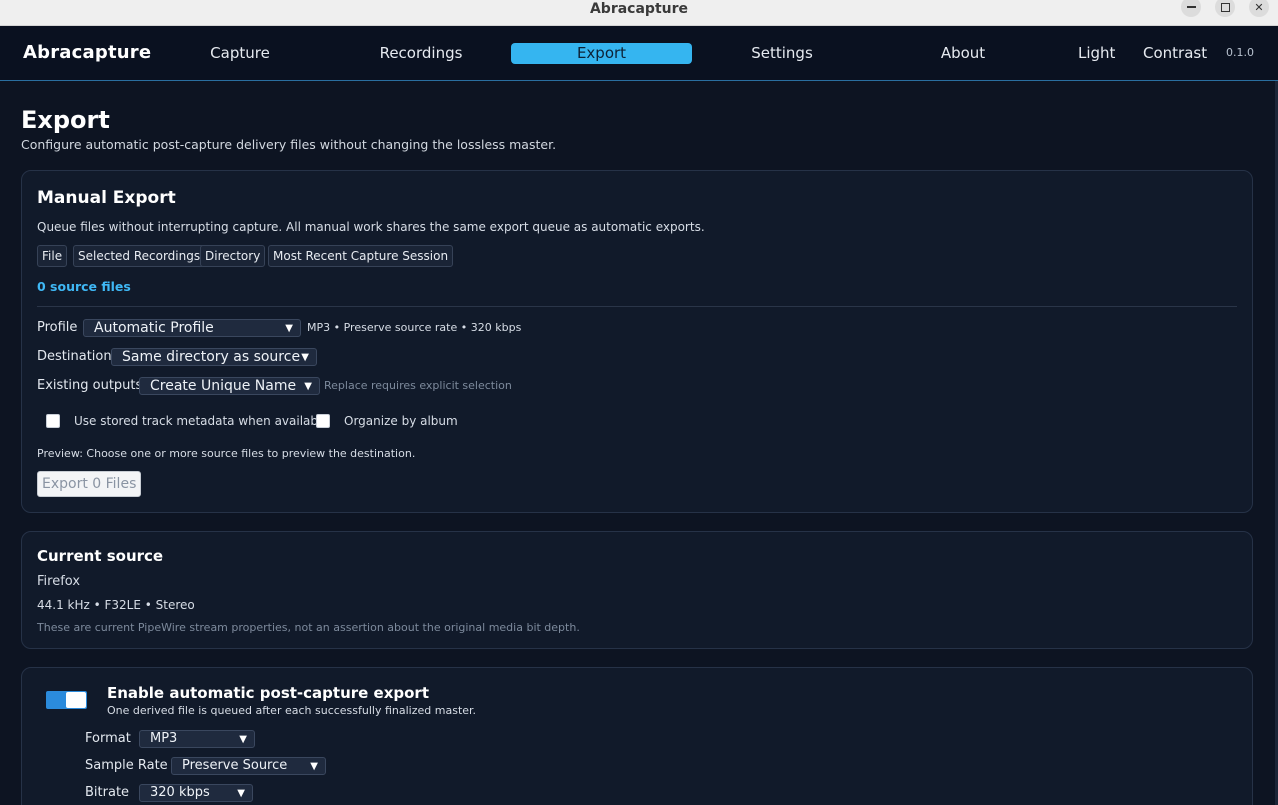 Image resolution: width=1278 pixels, height=805 pixels. Describe the element at coordinates (421, 53) in the screenshot. I see `tab-recordings: Recordings` at that location.